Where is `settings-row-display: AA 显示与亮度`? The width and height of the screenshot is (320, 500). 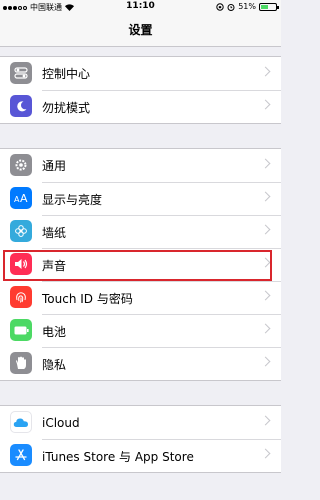 settings-row-display: AA 显示与亮度 is located at coordinates (140, 198).